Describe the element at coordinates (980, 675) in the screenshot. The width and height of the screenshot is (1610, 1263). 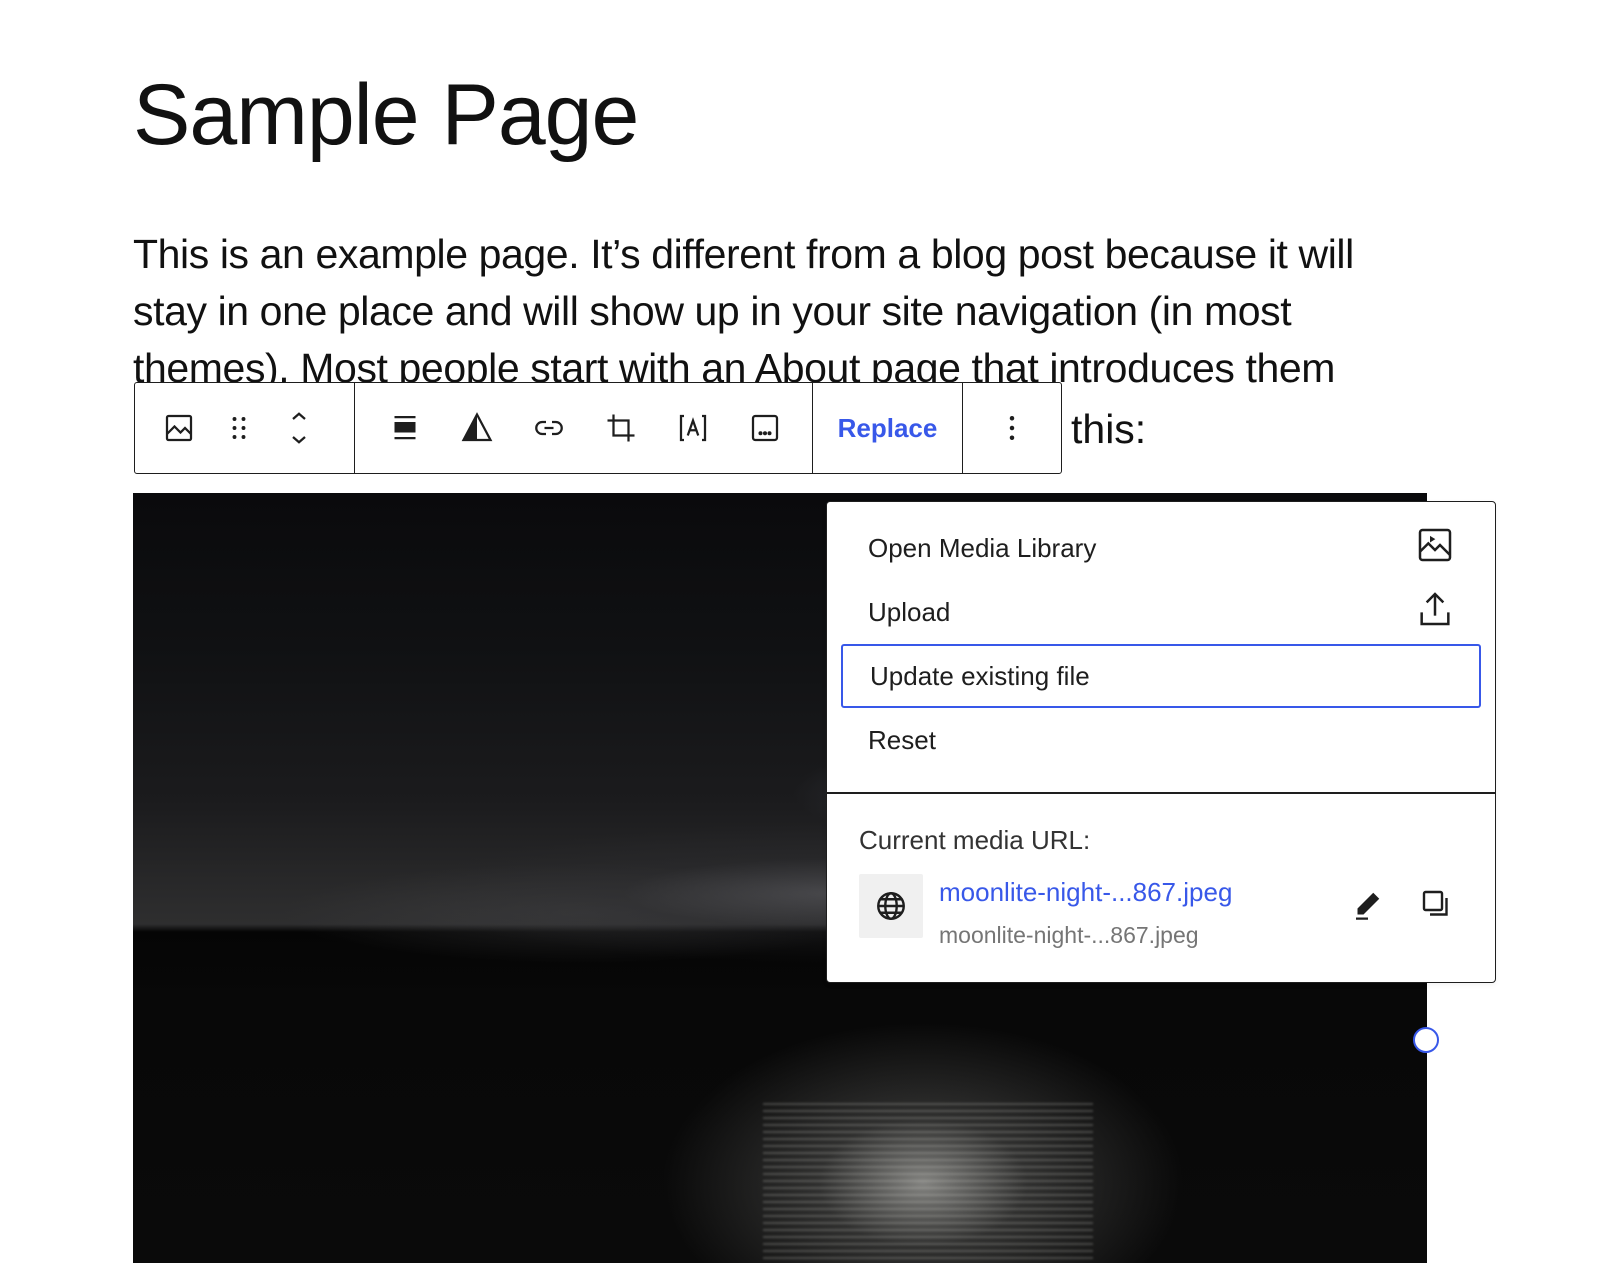
I see `menu-item-label: Update existing file` at that location.